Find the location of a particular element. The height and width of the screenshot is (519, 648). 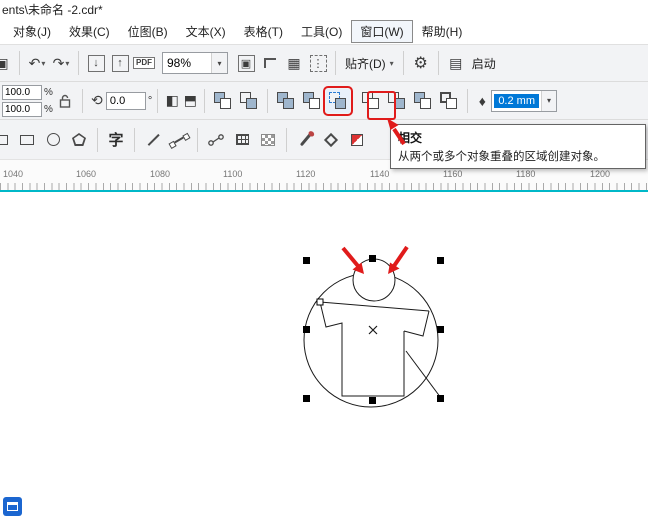

guidelines-button: ⋮ is located at coordinates (318, 63).